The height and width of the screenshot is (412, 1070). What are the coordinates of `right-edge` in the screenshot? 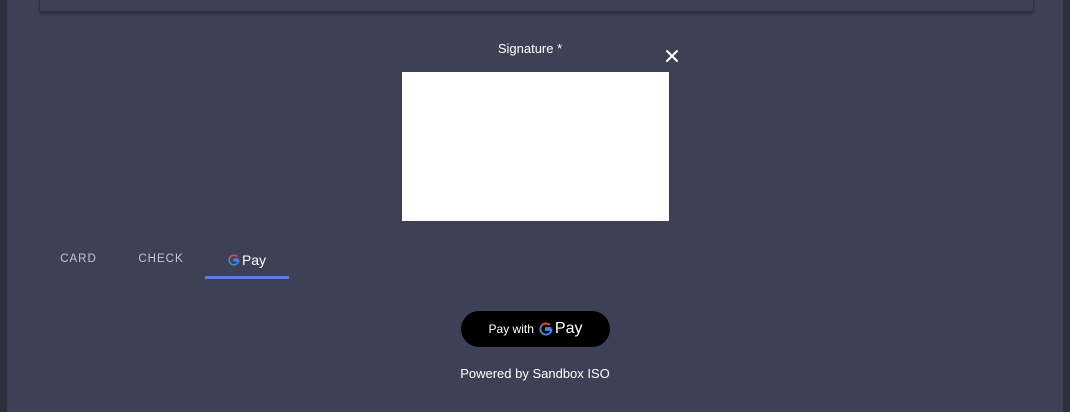 It's located at (1066, 206).